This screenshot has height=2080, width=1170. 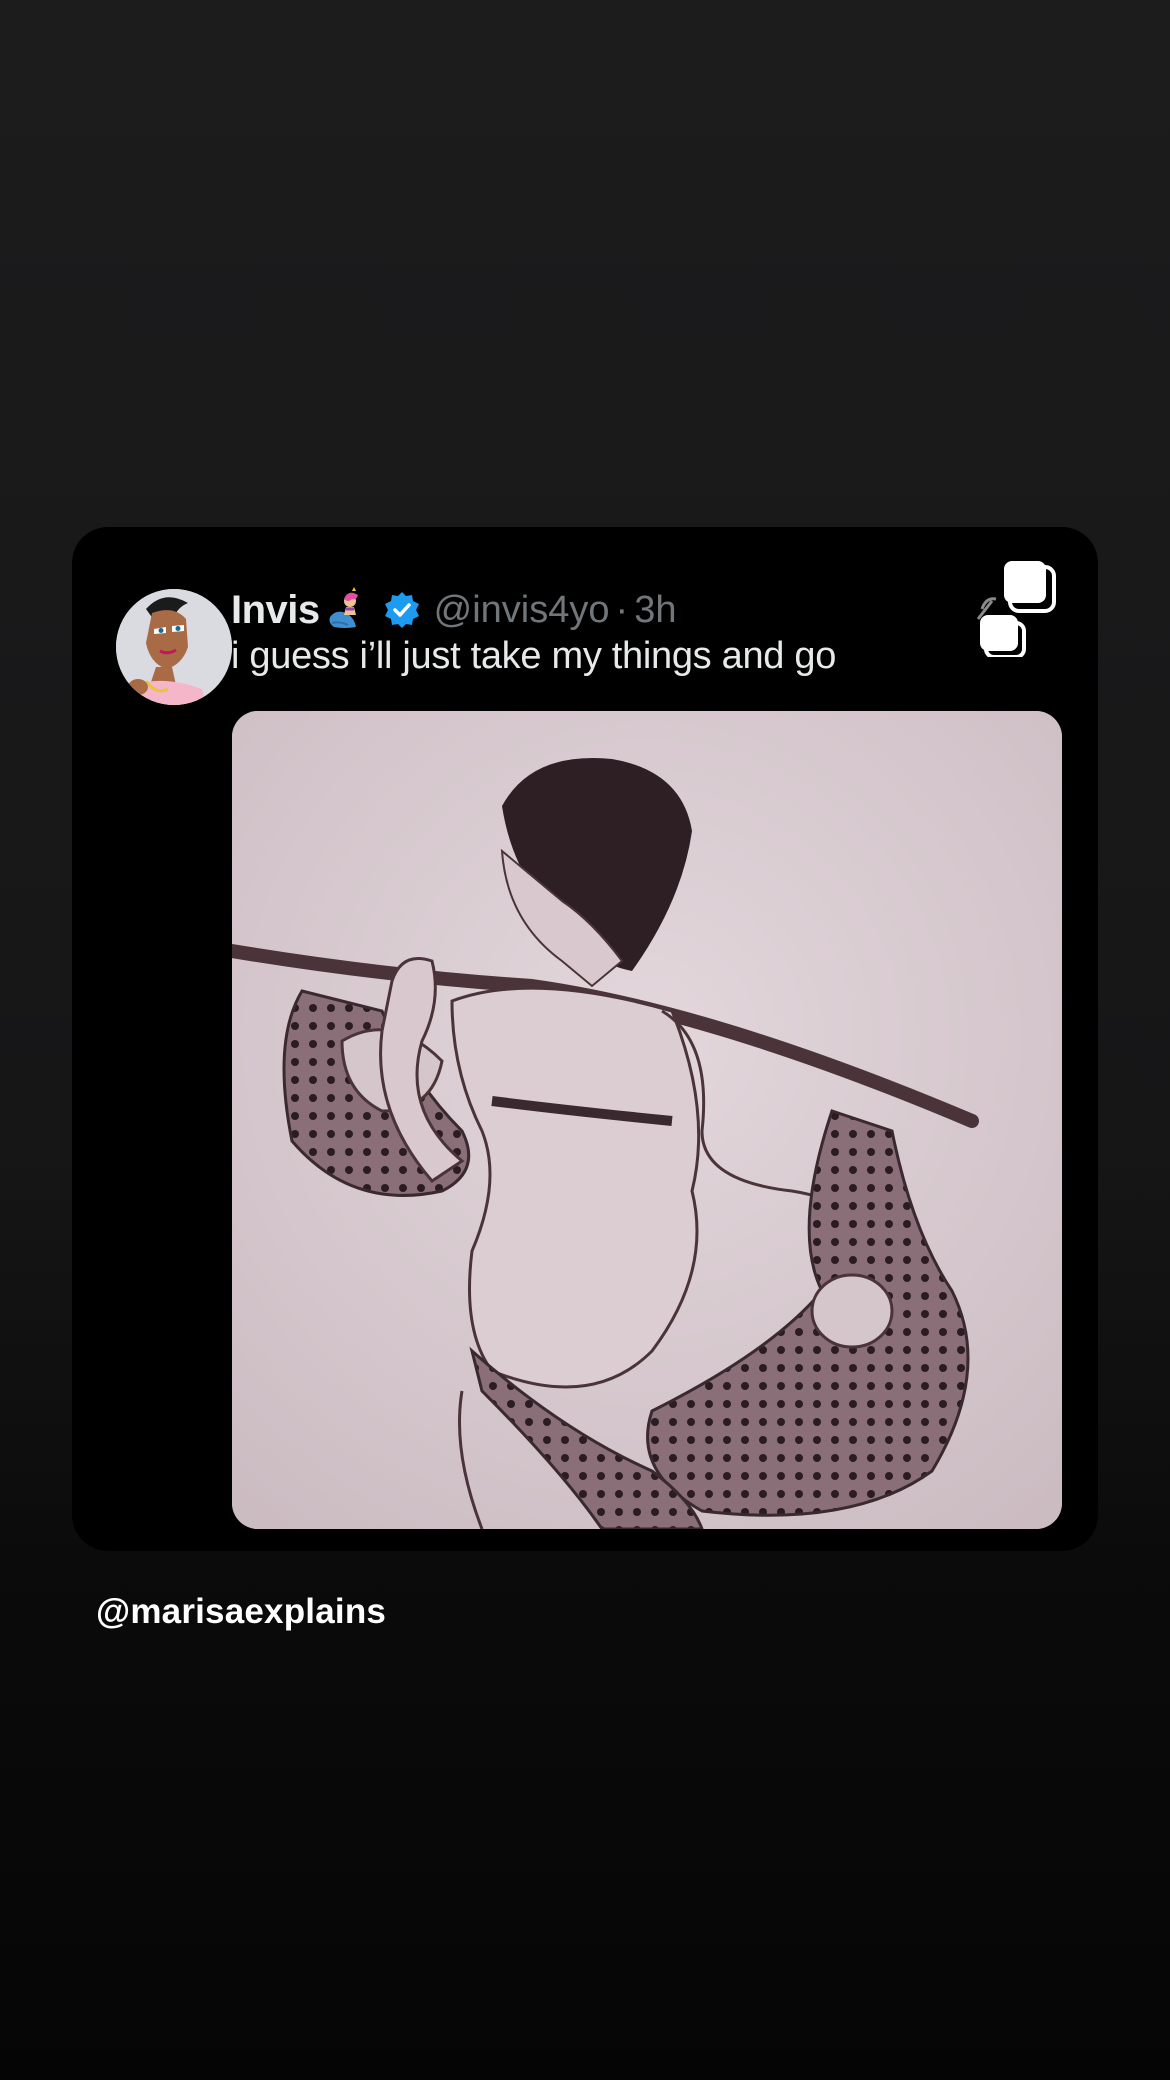 What do you see at coordinates (241, 1611) in the screenshot?
I see `watermark-handle: @marisaexplains` at bounding box center [241, 1611].